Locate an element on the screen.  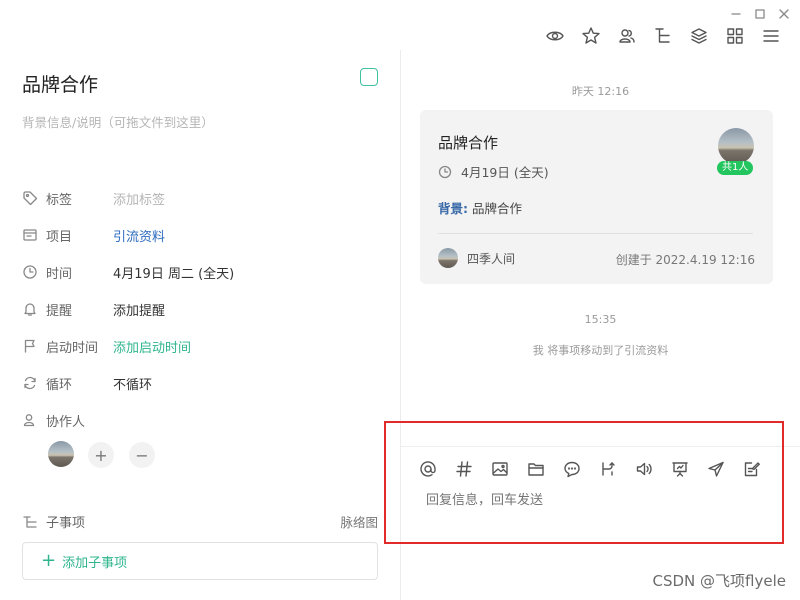
field-time: 时间 4月19日 周二 (全天) is located at coordinates (128, 272).